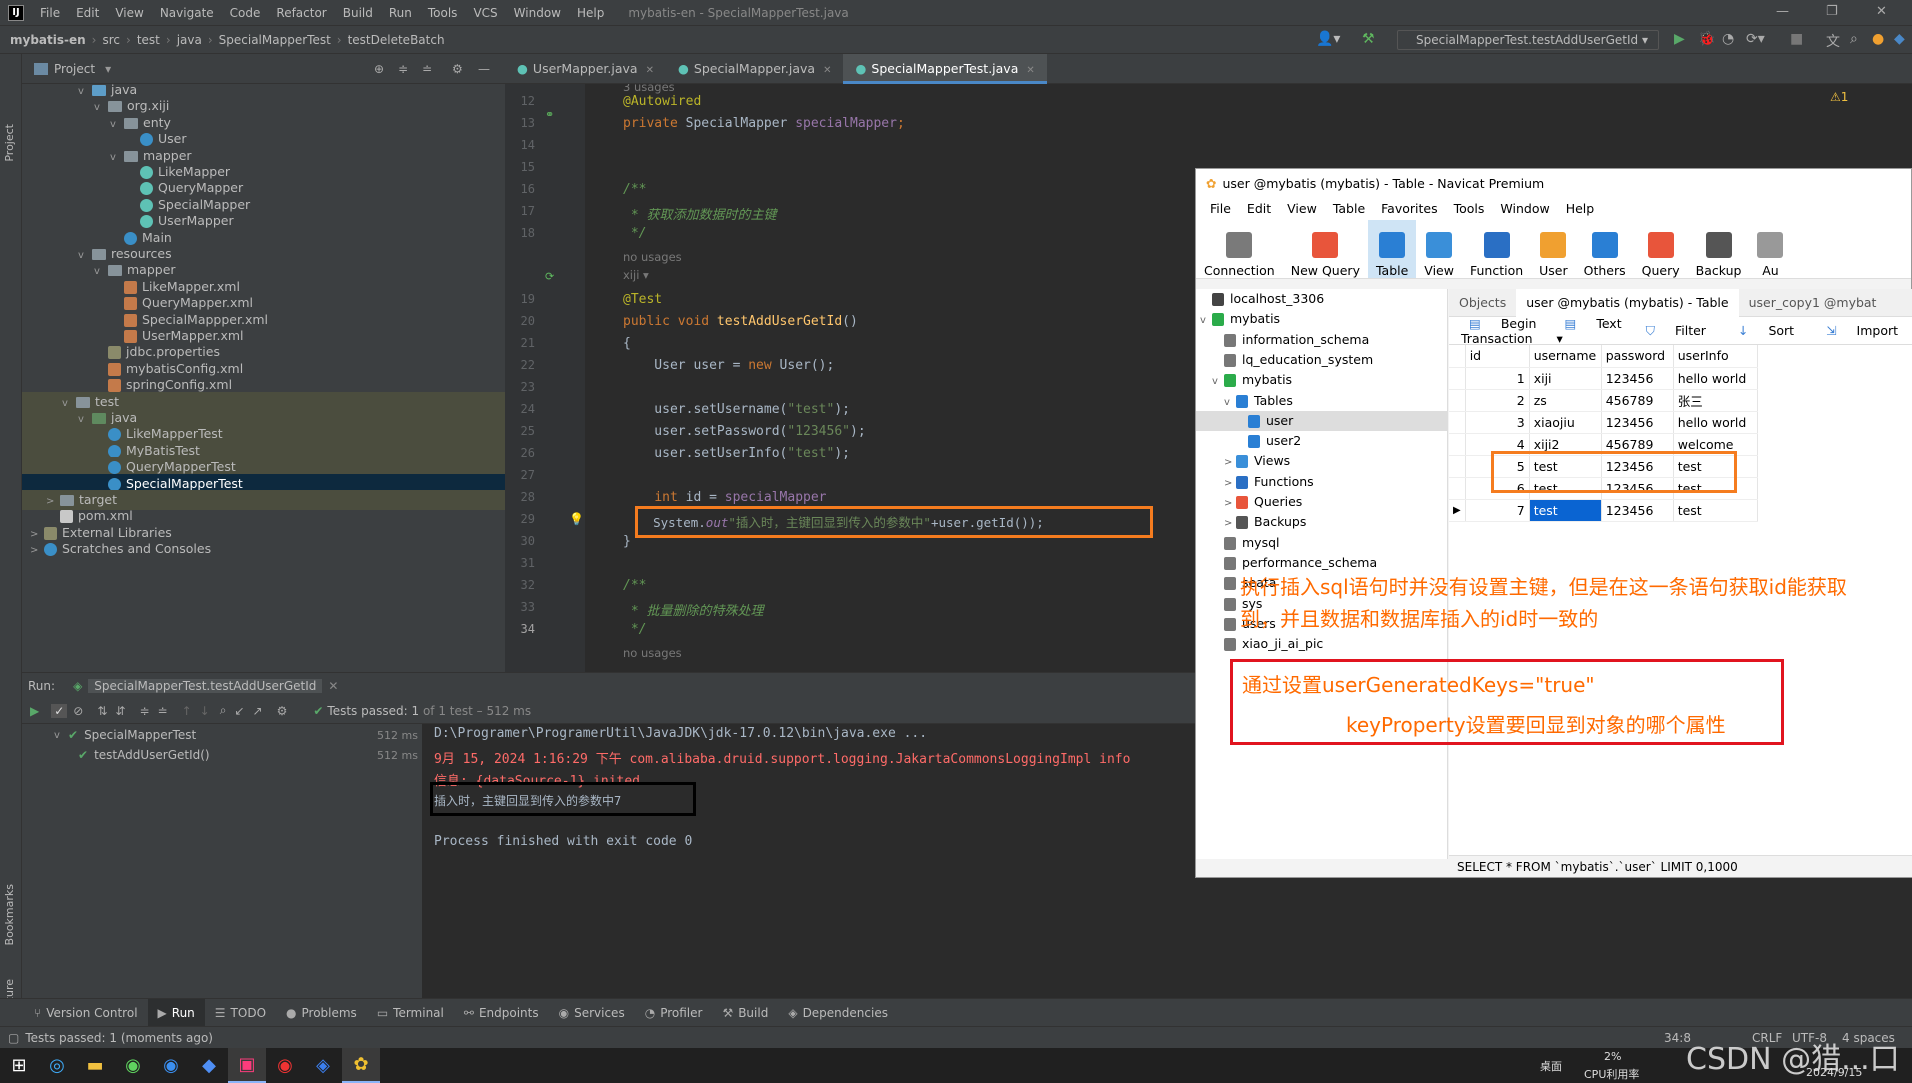 The height and width of the screenshot is (1083, 1912). What do you see at coordinates (176, 1012) in the screenshot?
I see `bottom-tab-run: ▶ Run` at bounding box center [176, 1012].